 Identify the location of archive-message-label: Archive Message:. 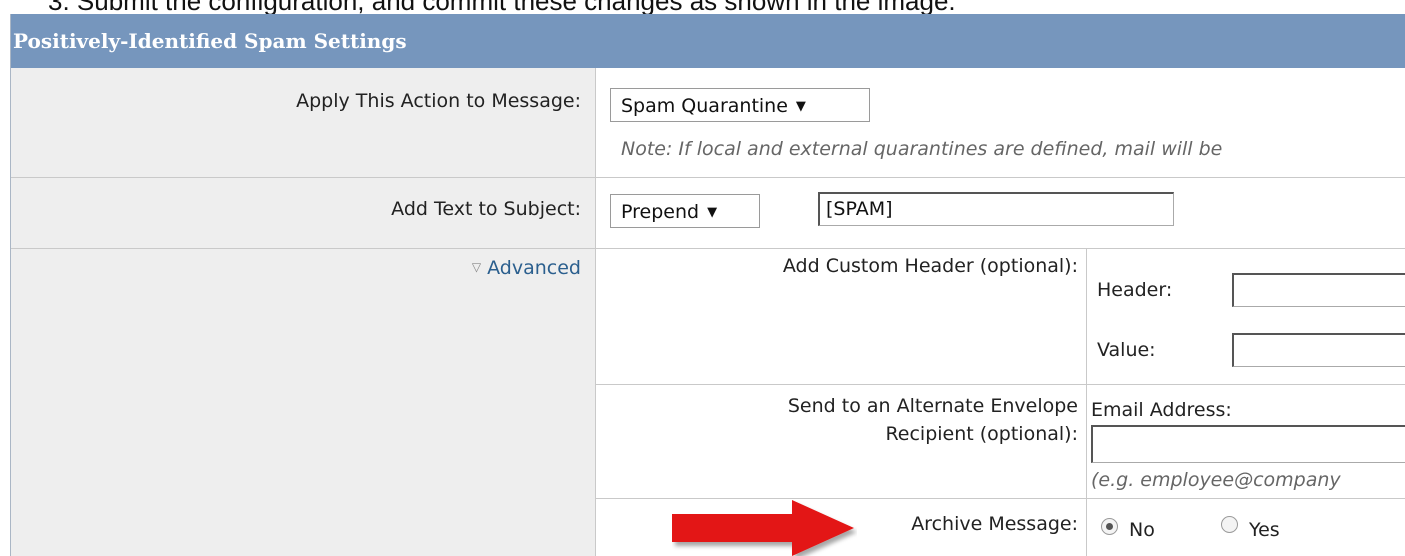
(994, 524).